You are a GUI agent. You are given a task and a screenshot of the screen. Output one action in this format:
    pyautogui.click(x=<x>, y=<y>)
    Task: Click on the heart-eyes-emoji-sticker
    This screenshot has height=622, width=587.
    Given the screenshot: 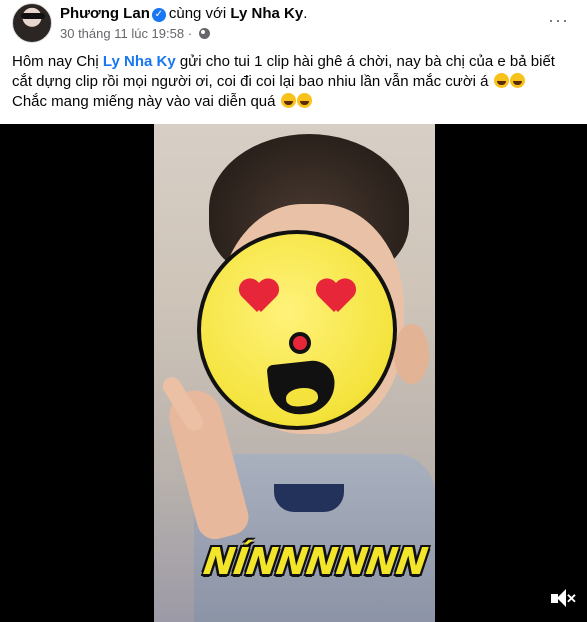 What is the action you would take?
    pyautogui.click(x=297, y=330)
    